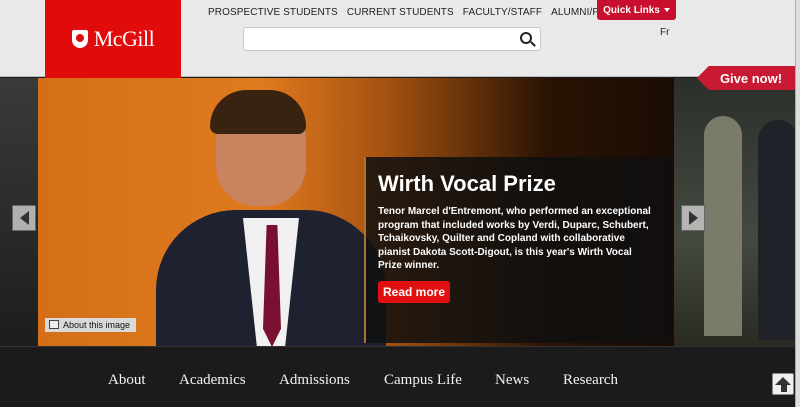 The image size is (800, 407). What do you see at coordinates (273, 12) in the screenshot?
I see `nav-prospective-students: PROSPECTIVE STUDENTS` at bounding box center [273, 12].